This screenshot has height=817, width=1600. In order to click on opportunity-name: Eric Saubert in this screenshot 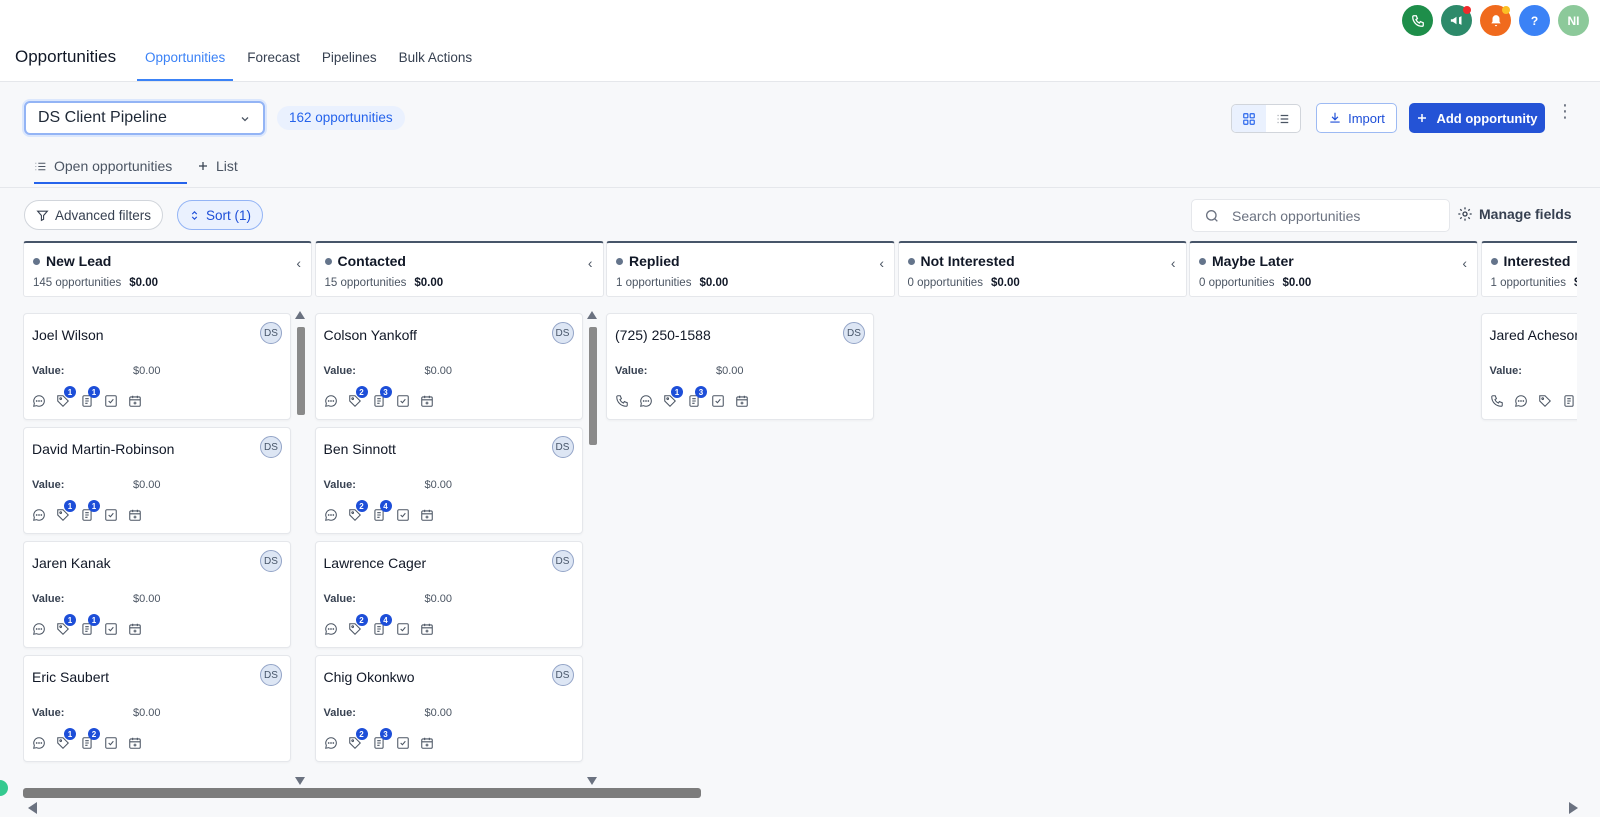, I will do `click(70, 677)`.